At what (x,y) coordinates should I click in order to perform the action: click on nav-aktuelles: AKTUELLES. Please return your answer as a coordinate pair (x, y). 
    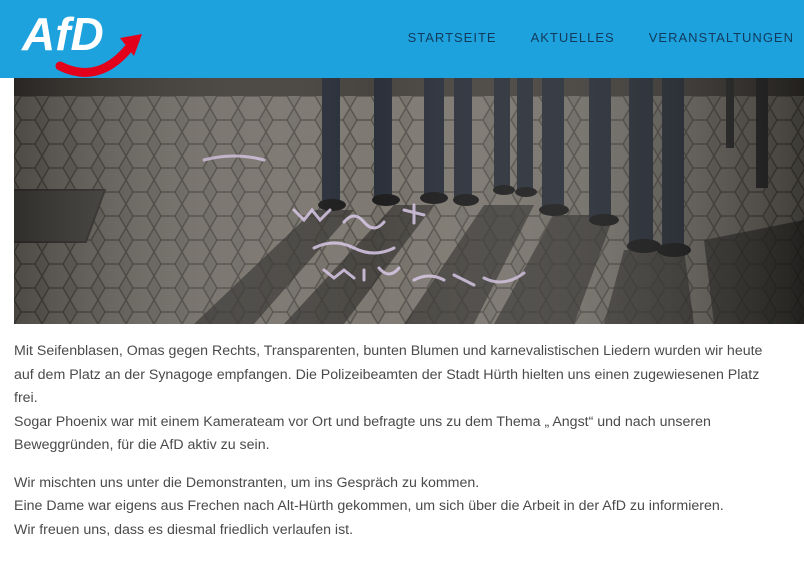
    Looking at the image, I should click on (573, 37).